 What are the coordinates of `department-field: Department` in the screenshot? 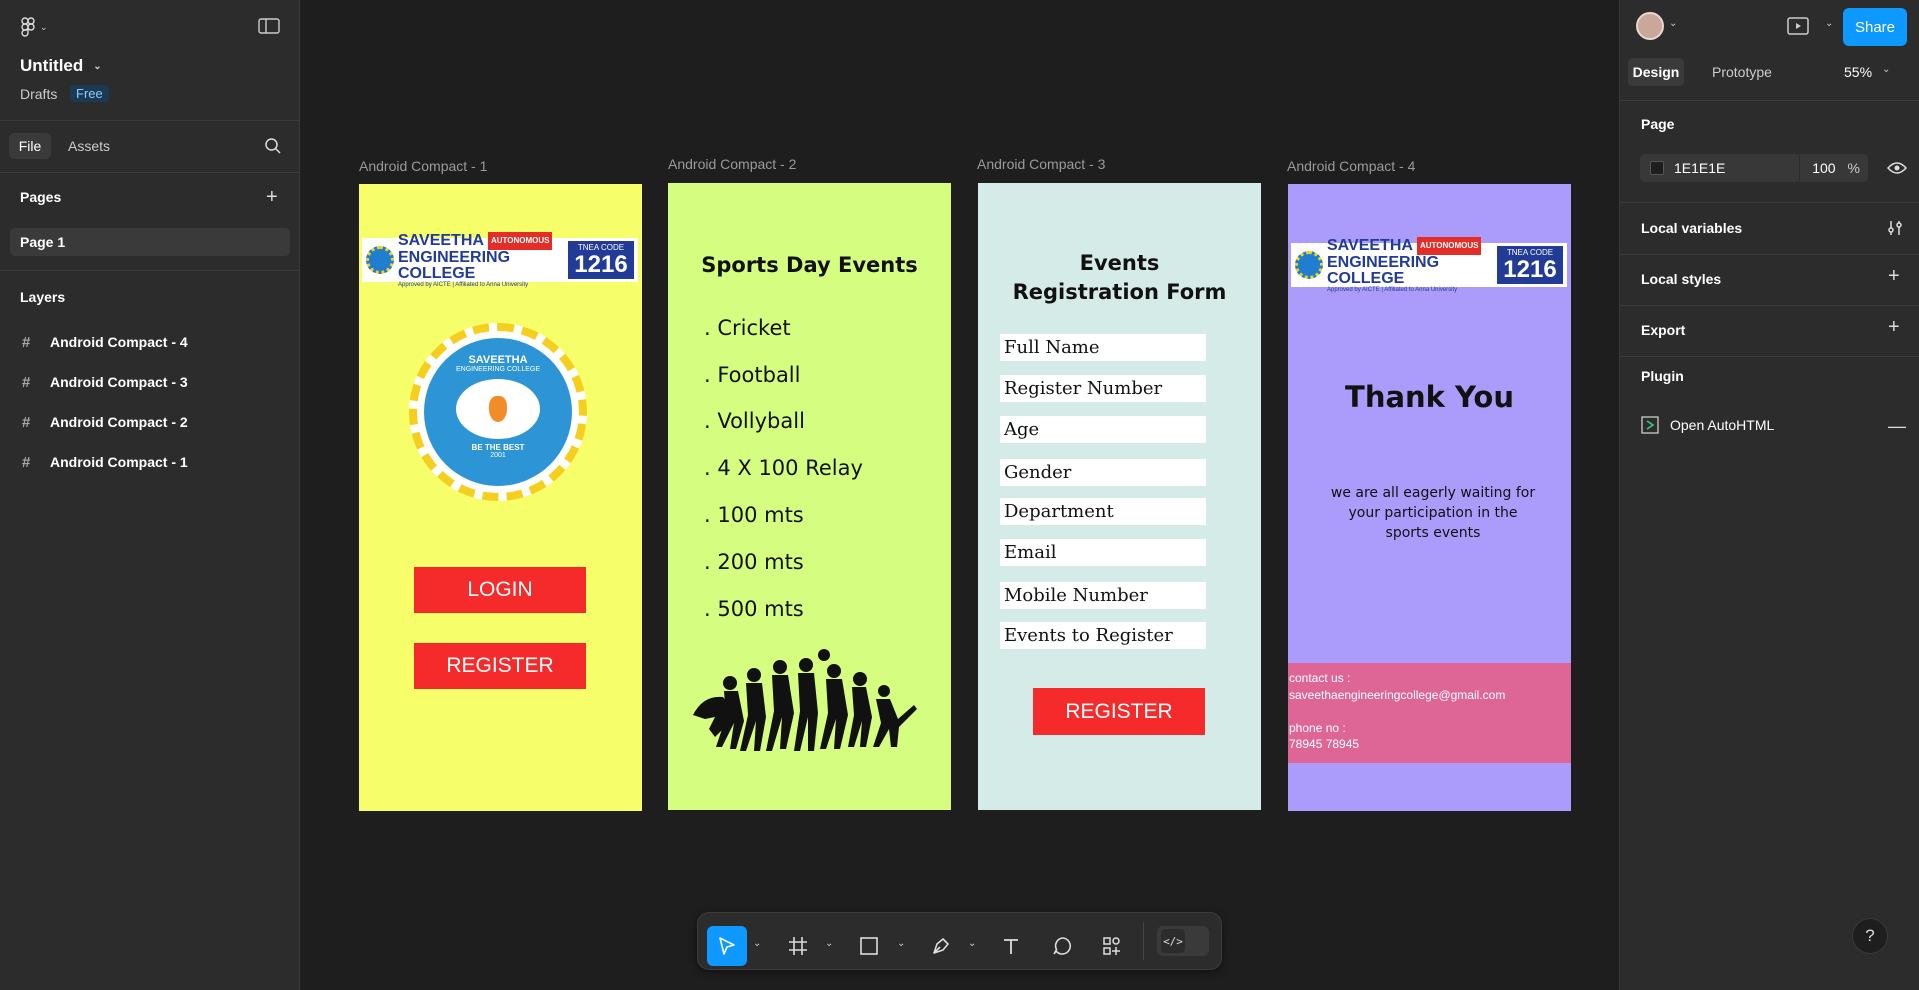 It's located at (1103, 511).